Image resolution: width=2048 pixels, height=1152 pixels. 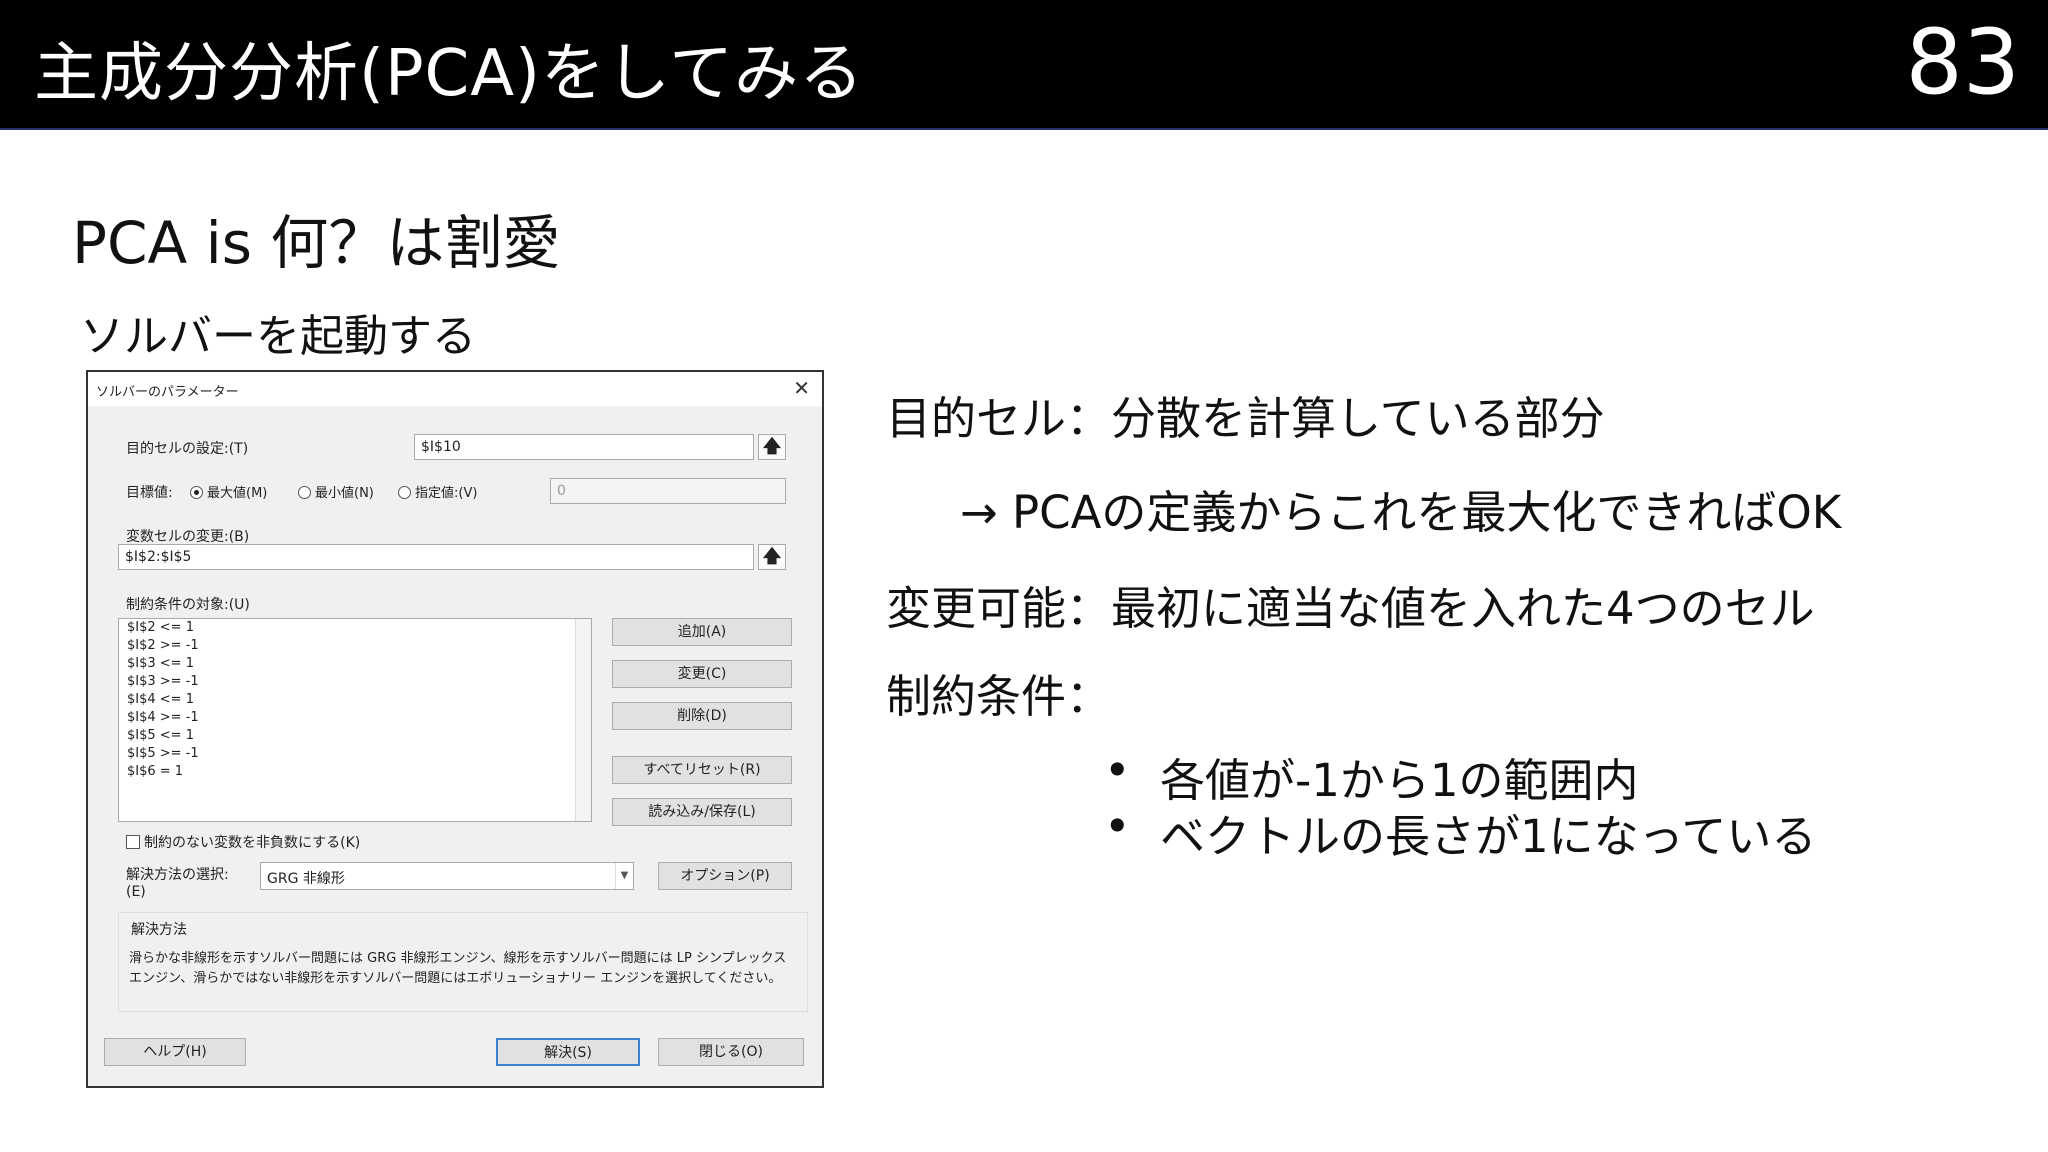 I want to click on slide-header: 主成分分析(PCA)をしてみる 83, so click(x=1024, y=65).